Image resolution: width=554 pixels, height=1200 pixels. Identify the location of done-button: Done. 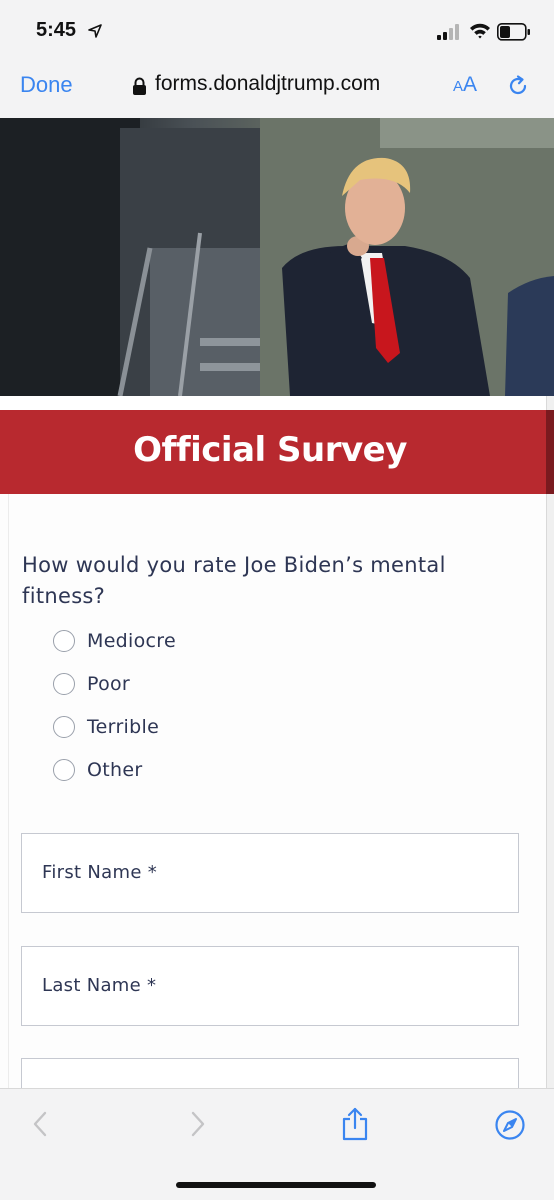
(46, 85).